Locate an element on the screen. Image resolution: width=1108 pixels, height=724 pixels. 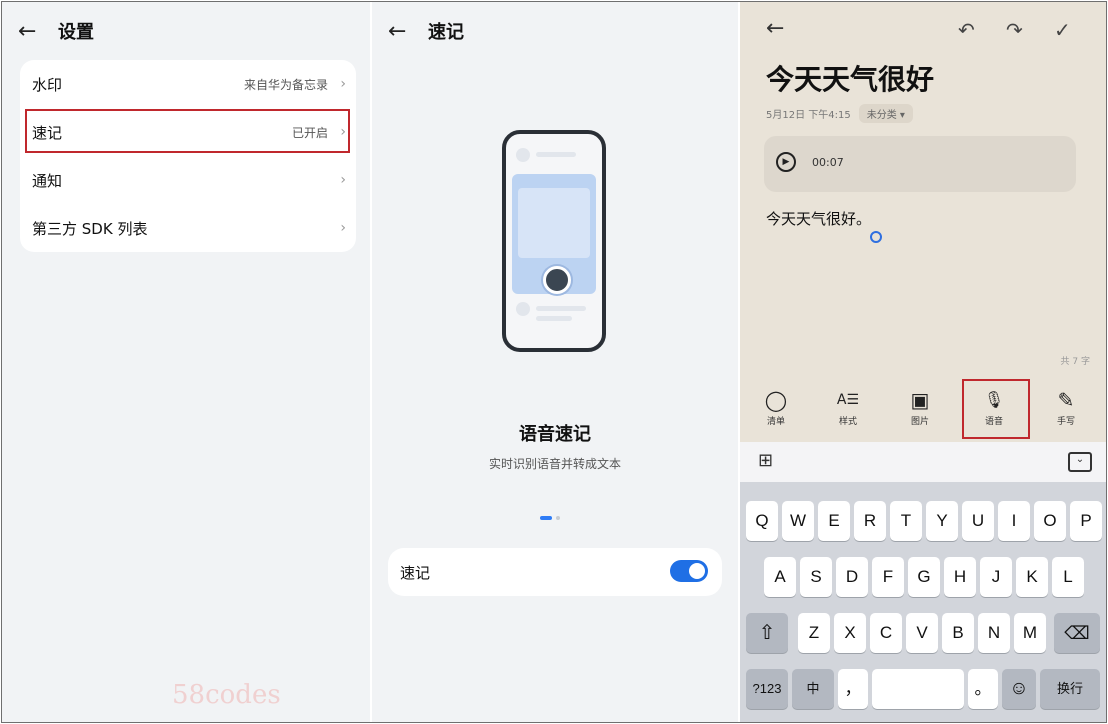
text-cursor-handle is located at coordinates (876, 237).